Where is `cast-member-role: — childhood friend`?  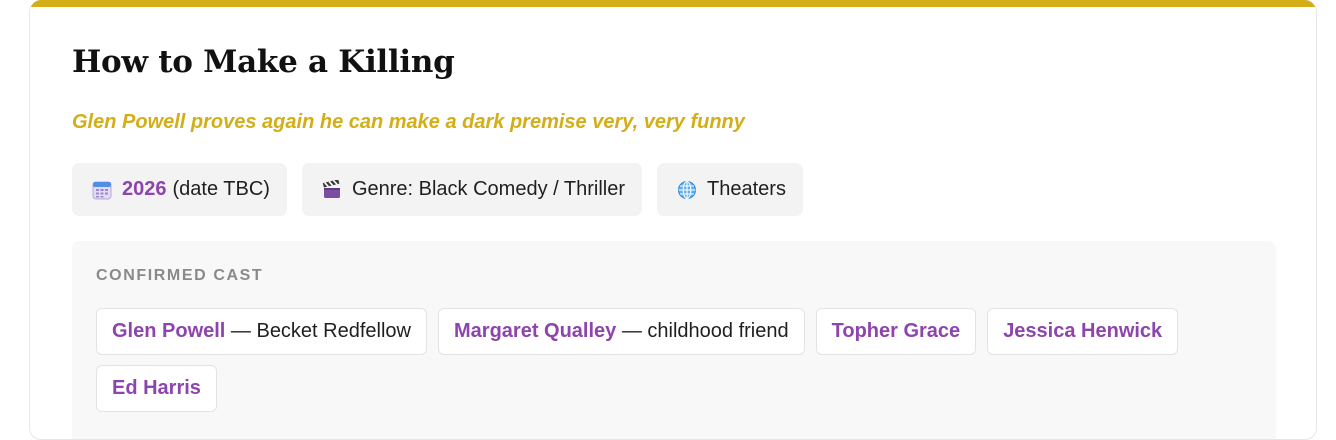 cast-member-role: — childhood friend is located at coordinates (702, 331).